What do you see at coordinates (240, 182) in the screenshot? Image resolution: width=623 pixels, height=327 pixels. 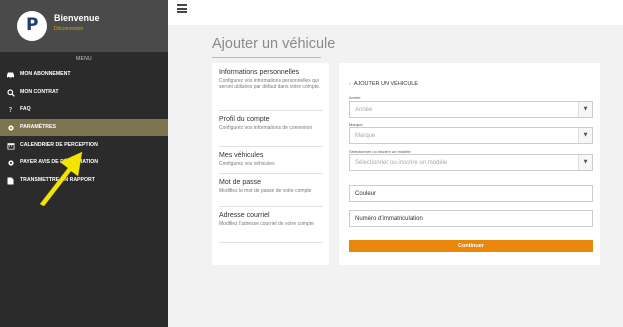 I see `account-menu-item-title: Mot de passe` at bounding box center [240, 182].